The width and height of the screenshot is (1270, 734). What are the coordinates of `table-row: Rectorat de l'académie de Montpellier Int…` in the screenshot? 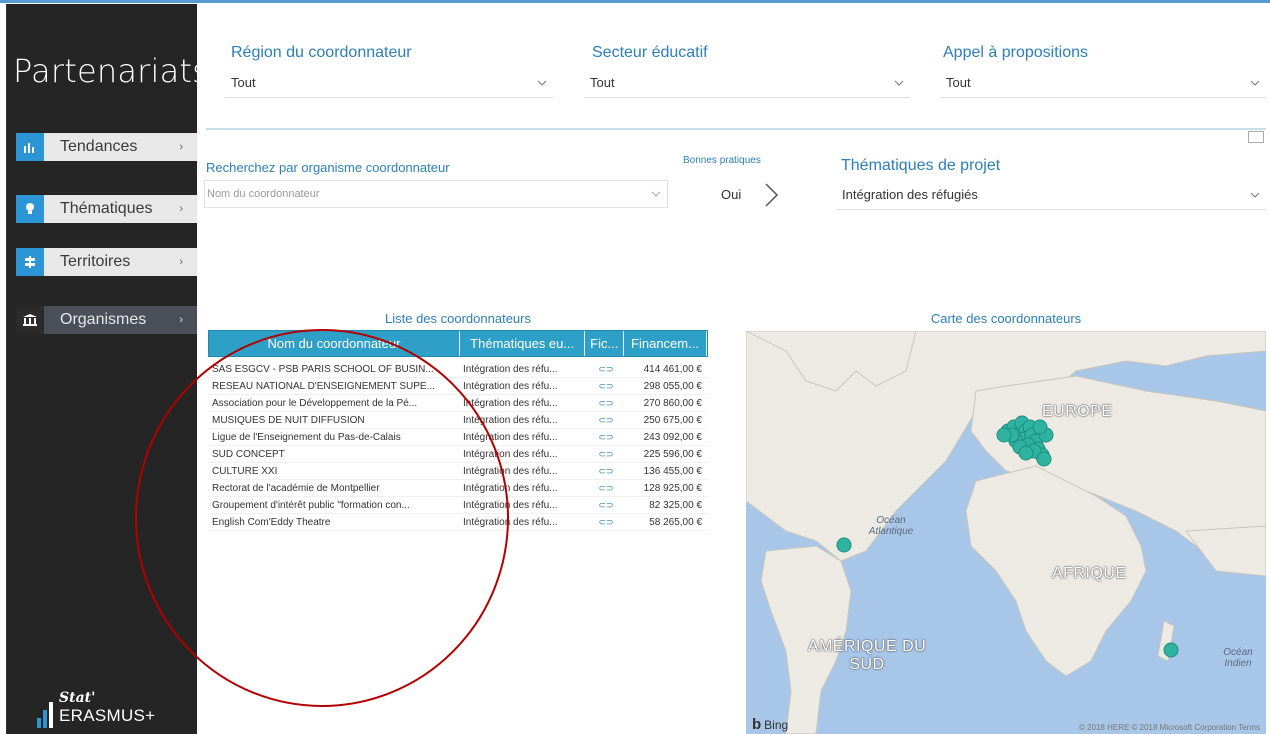 It's located at (458, 488).